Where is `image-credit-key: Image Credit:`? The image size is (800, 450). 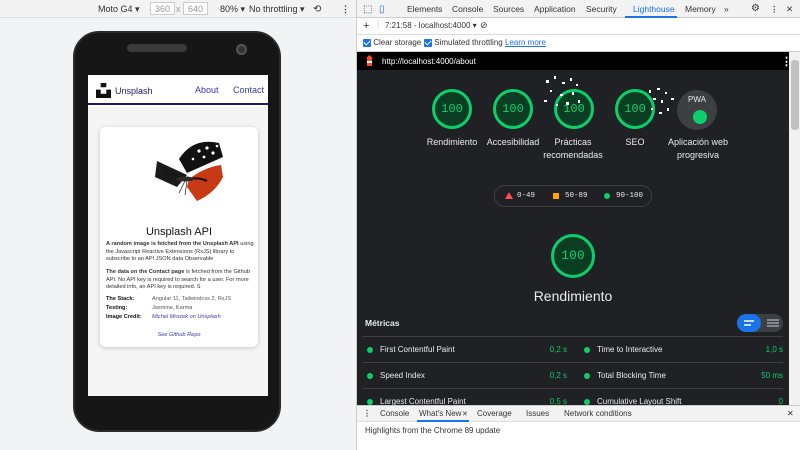 image-credit-key: Image Credit: is located at coordinates (124, 317).